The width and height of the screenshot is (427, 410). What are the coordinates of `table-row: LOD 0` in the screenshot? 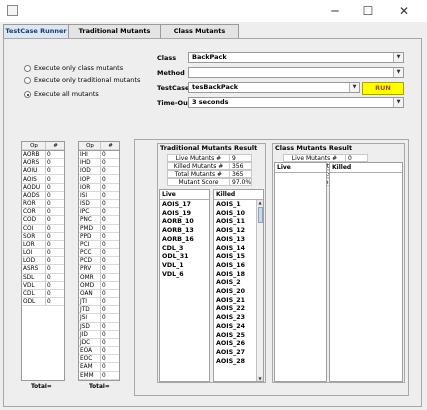 It's located at (43, 261).